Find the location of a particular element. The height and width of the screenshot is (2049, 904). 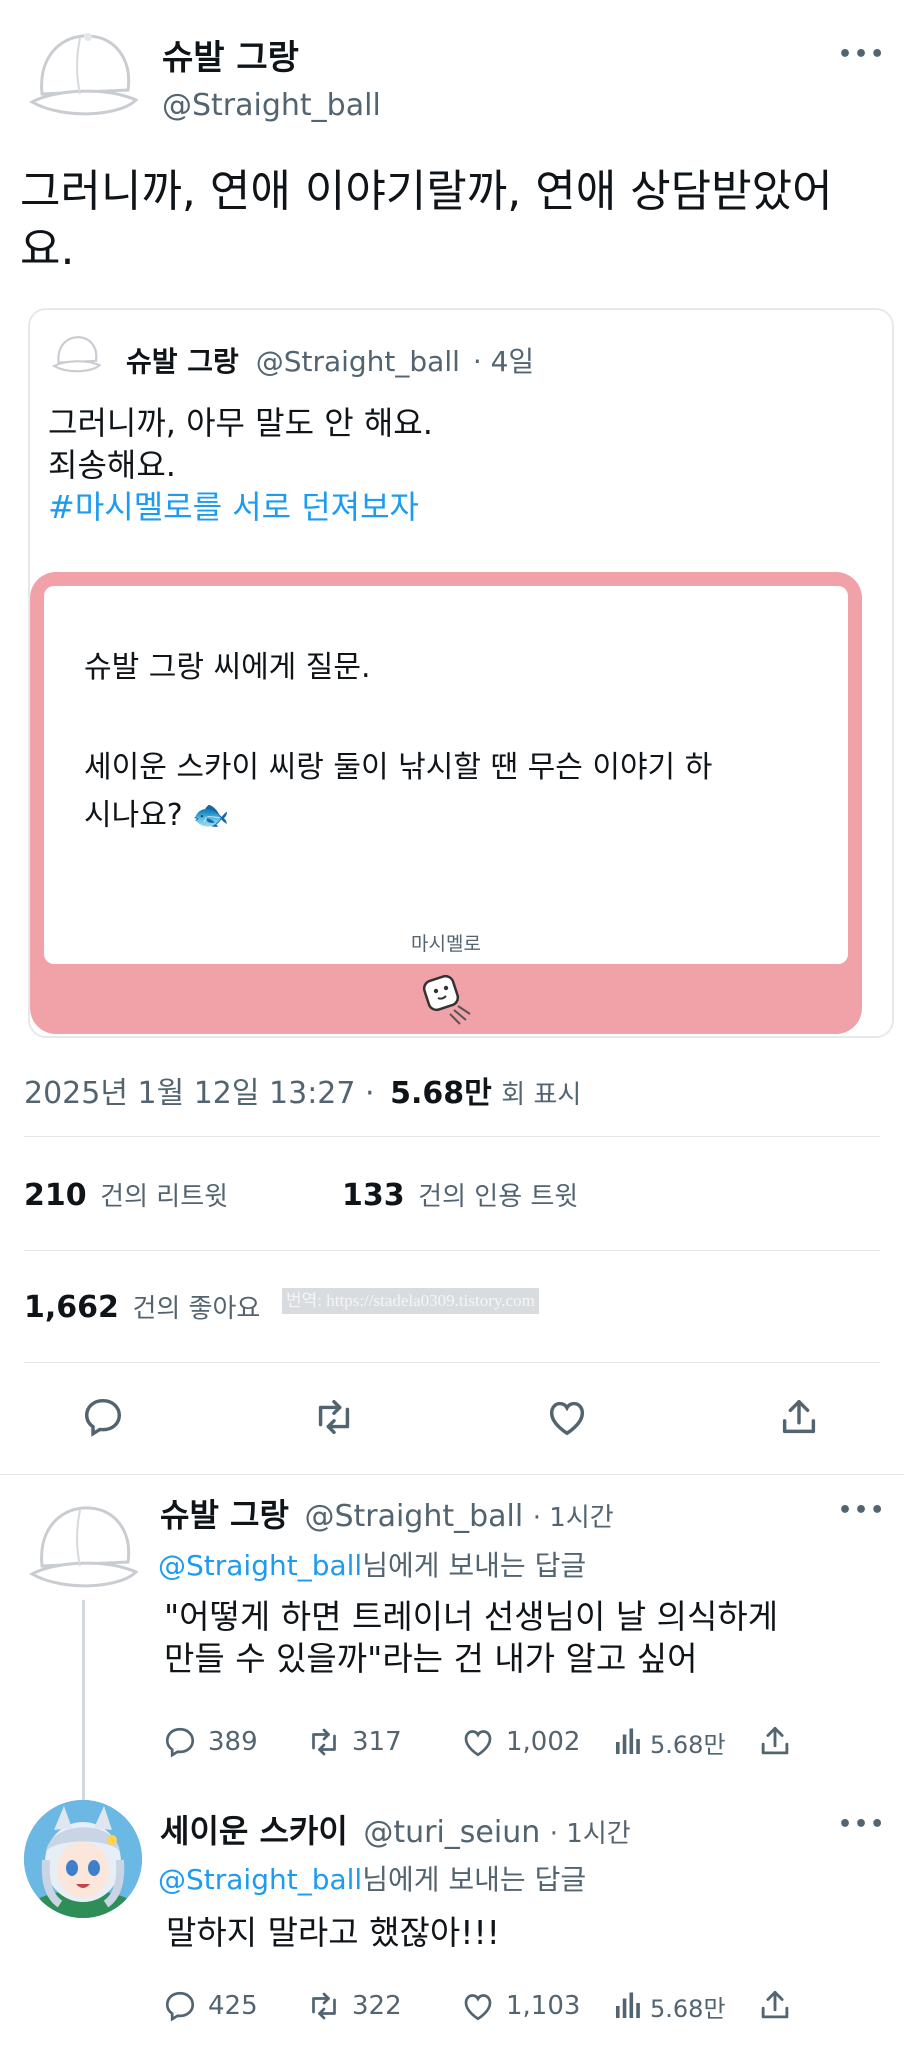

quotes-label: 건의 인용 트윗 is located at coordinates (498, 1197).